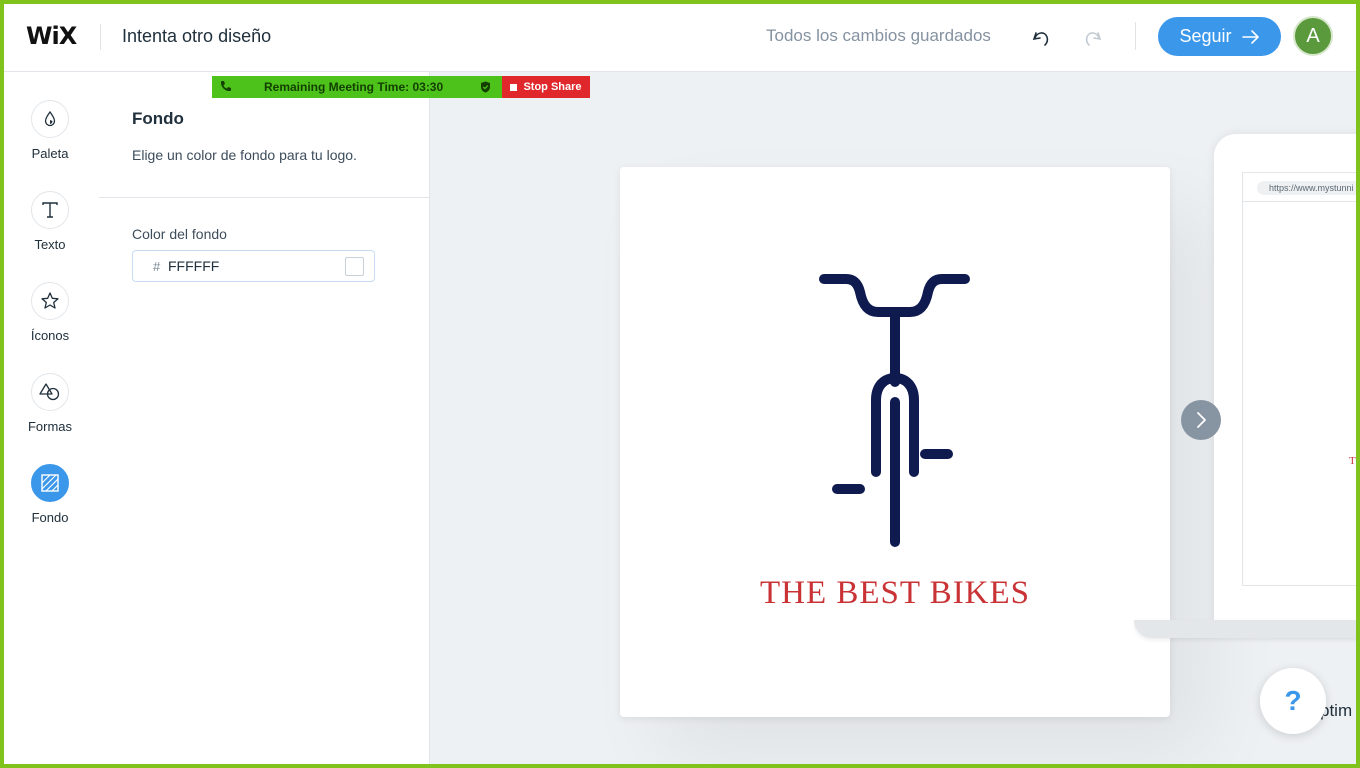  I want to click on continue-button: Seguir, so click(1219, 36).